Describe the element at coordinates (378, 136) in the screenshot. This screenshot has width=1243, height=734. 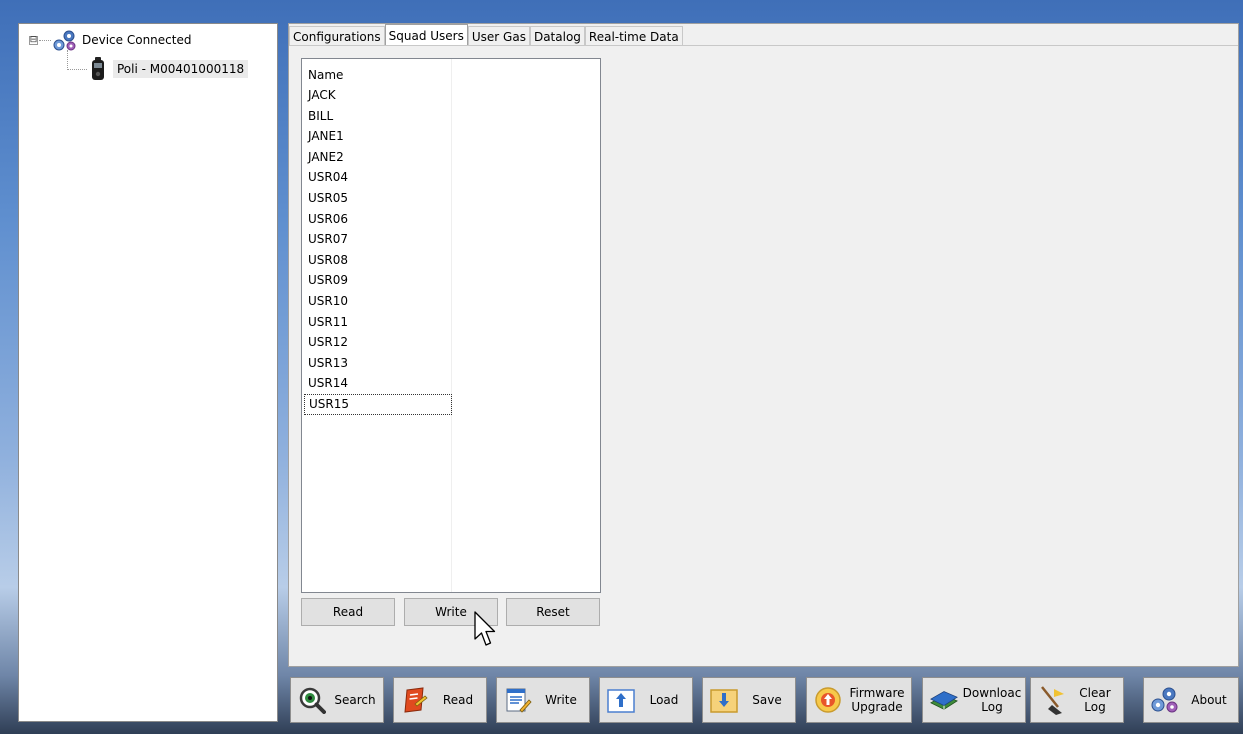
I see `list-item: JANE1` at that location.